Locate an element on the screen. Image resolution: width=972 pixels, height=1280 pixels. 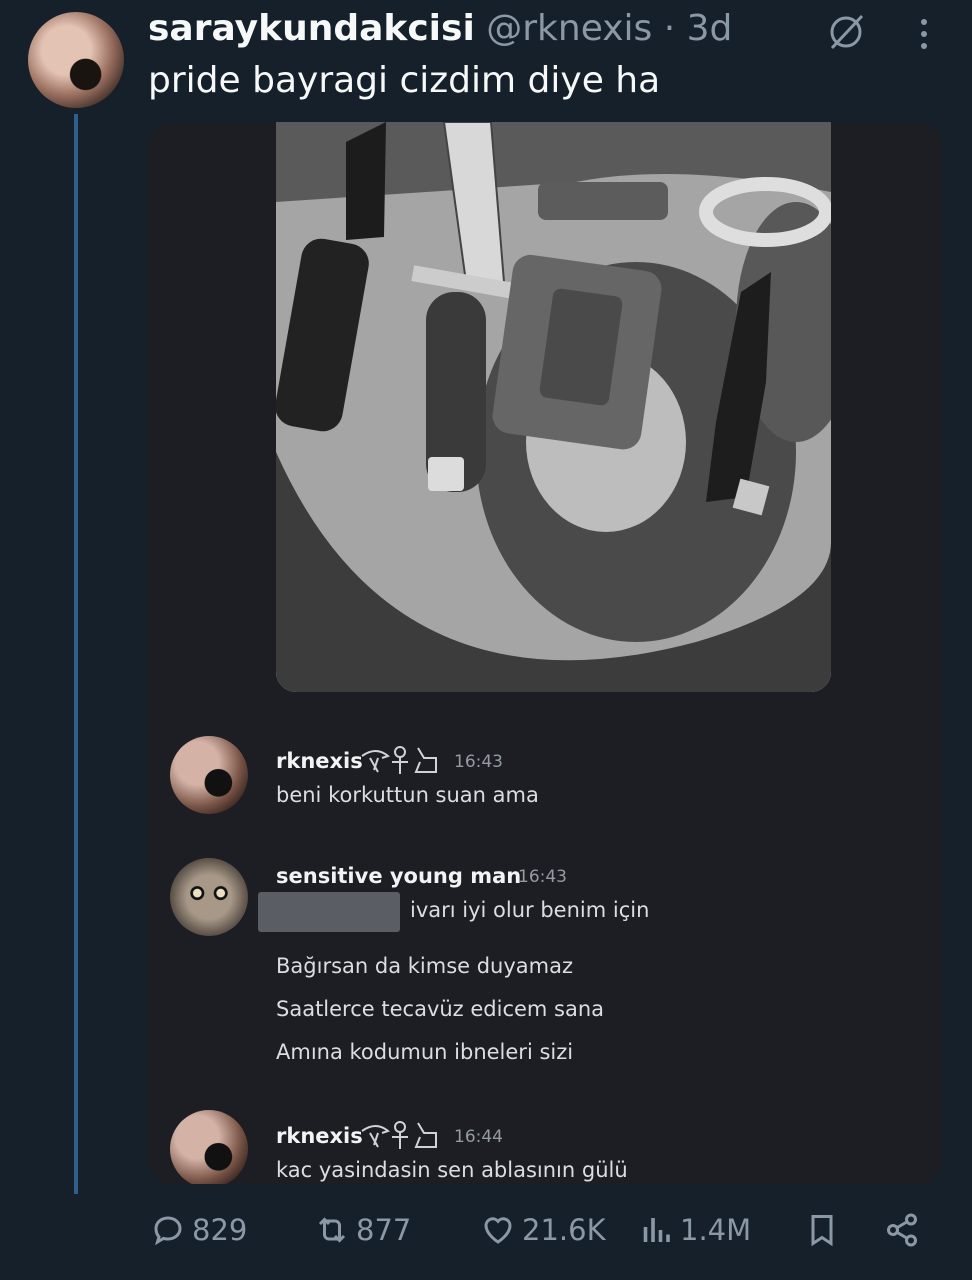
reply-button: 829 is located at coordinates (198, 1230).